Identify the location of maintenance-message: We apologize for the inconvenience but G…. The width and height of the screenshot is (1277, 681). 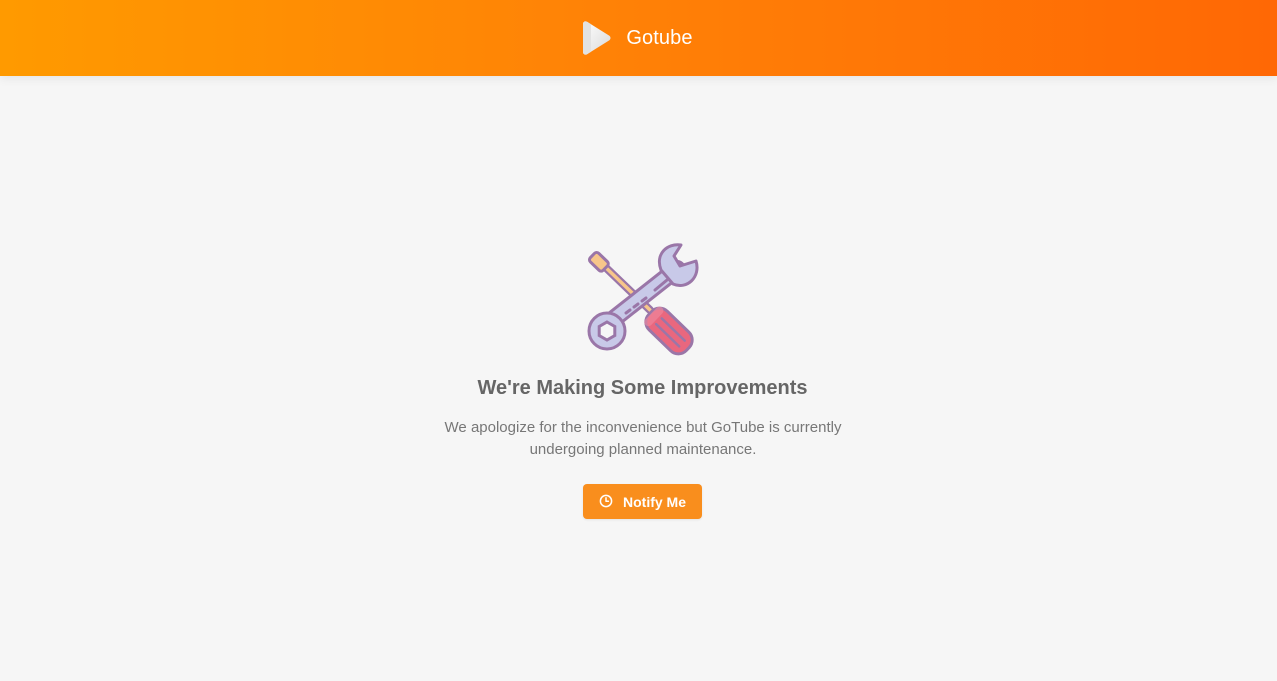
(643, 438).